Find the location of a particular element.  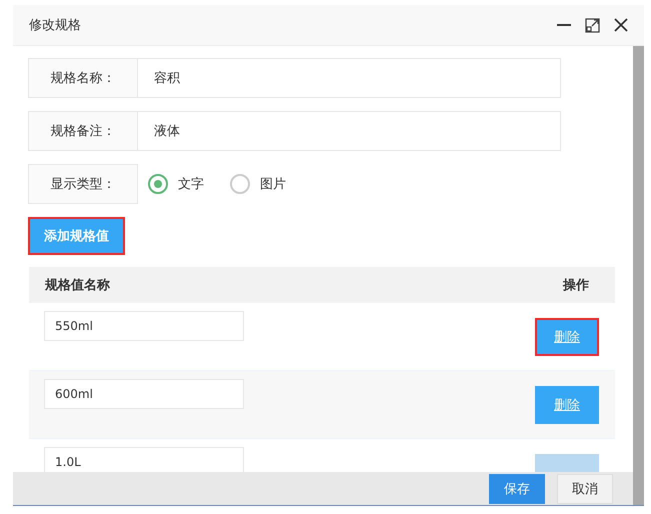

maximize-icon is located at coordinates (592, 25).